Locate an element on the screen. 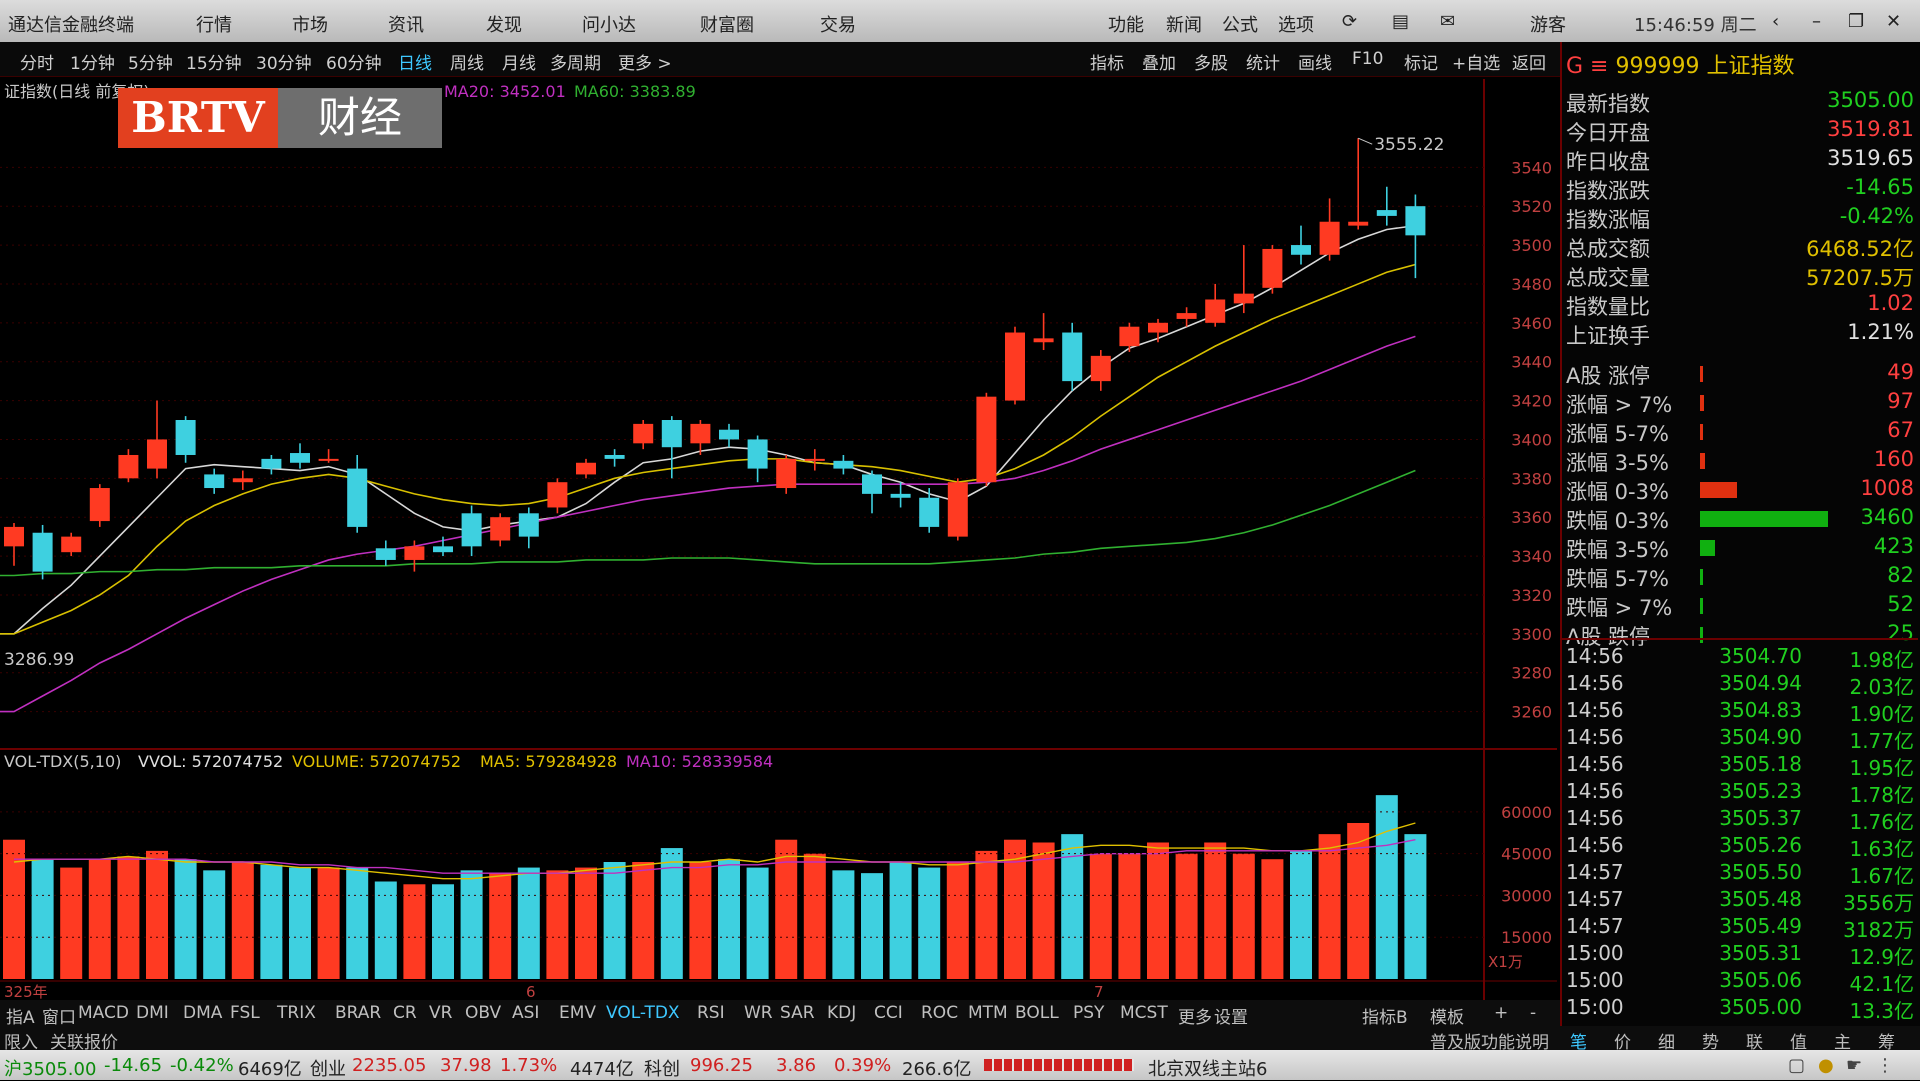 The width and height of the screenshot is (1920, 1081). menu-discover: 发现 is located at coordinates (504, 24).